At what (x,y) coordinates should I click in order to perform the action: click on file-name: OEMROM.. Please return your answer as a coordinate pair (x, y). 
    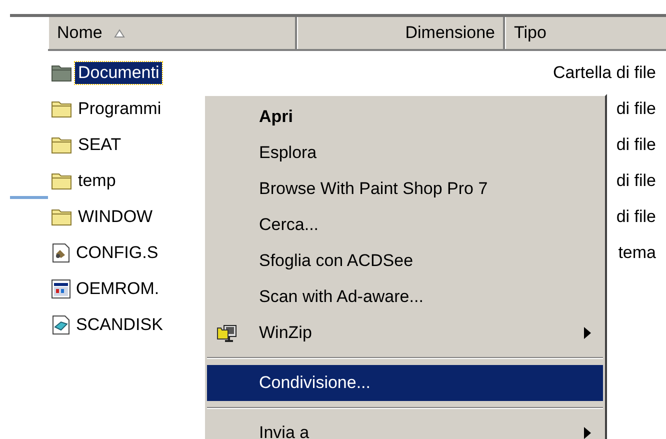
    Looking at the image, I should click on (117, 289).